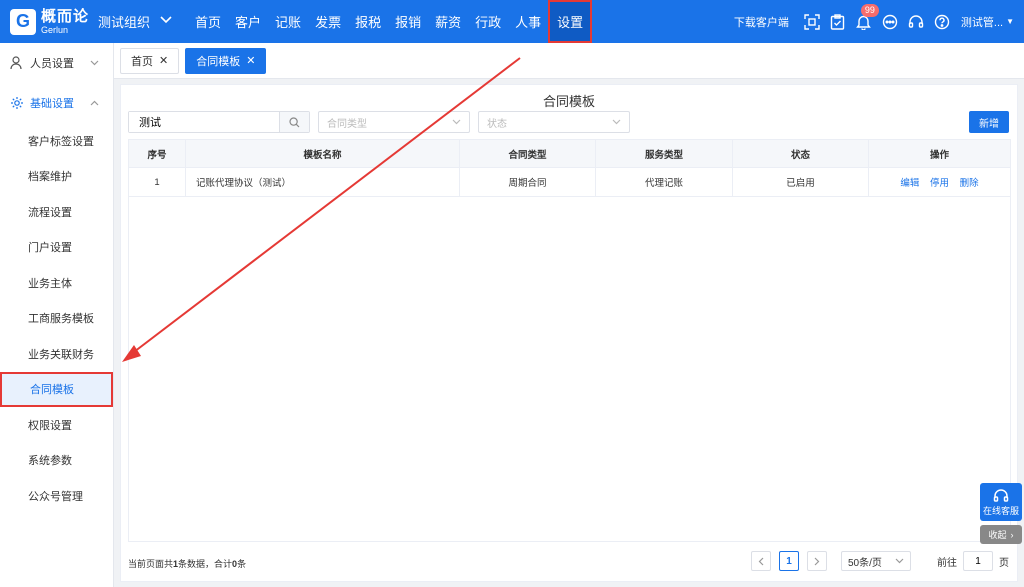  What do you see at coordinates (761, 22) in the screenshot?
I see `download-client-link: 下载客户端` at bounding box center [761, 22].